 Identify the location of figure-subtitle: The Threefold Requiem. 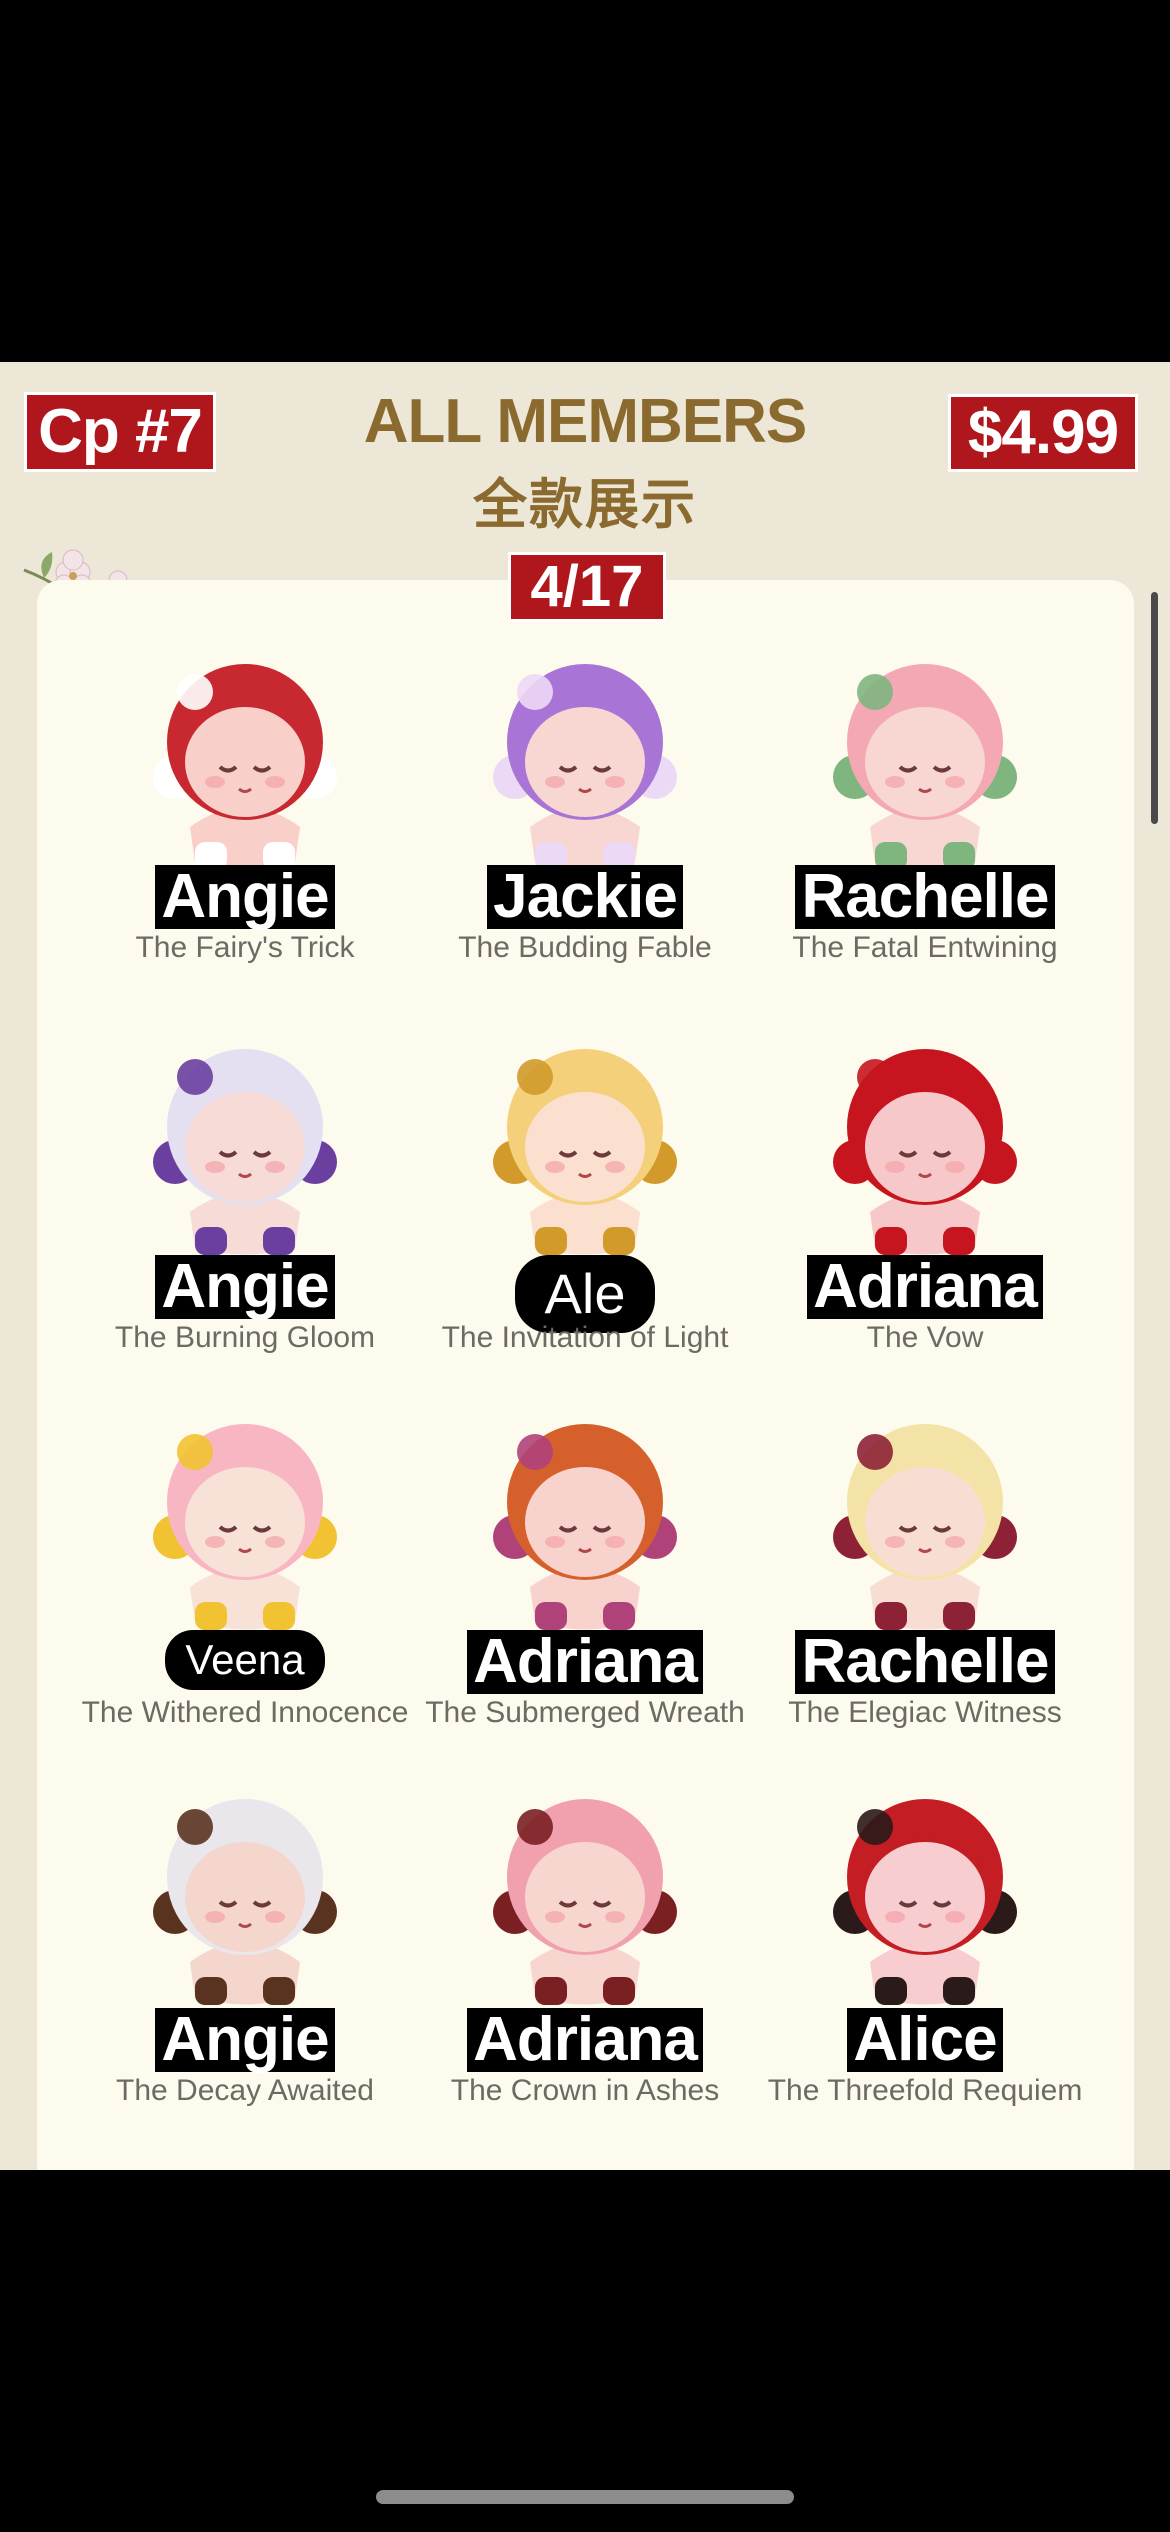
(925, 2090).